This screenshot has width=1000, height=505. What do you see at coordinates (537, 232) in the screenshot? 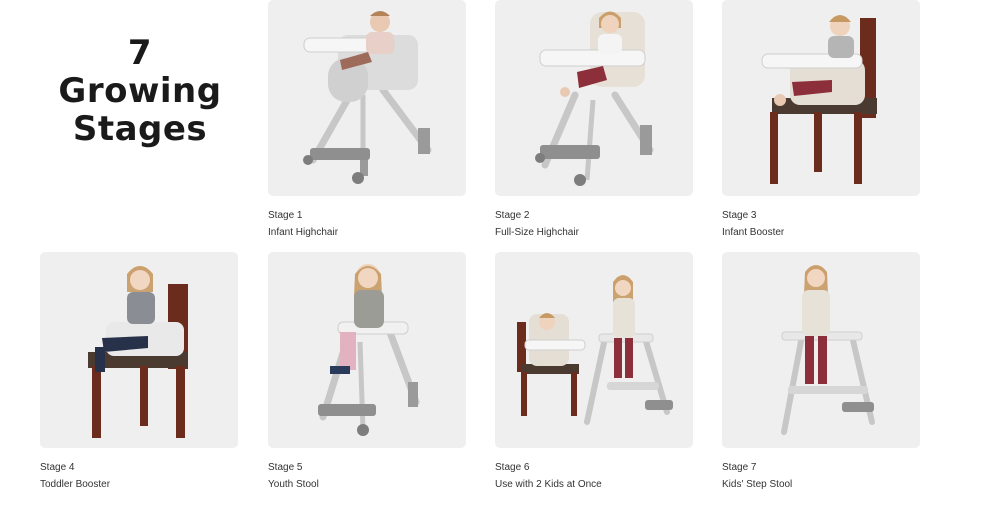
I see `stage-2-name: Full-Size Highchair` at bounding box center [537, 232].